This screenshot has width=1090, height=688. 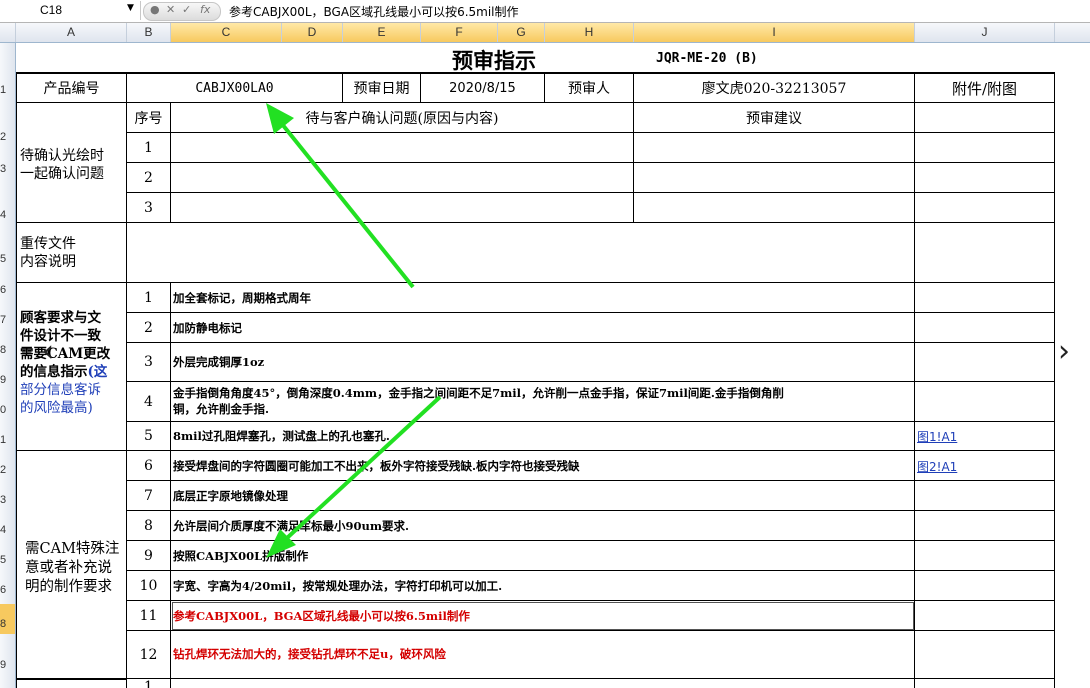 What do you see at coordinates (543, 496) in the screenshot?
I see `item-text-cell: 底层正字原地镜像处理` at bounding box center [543, 496].